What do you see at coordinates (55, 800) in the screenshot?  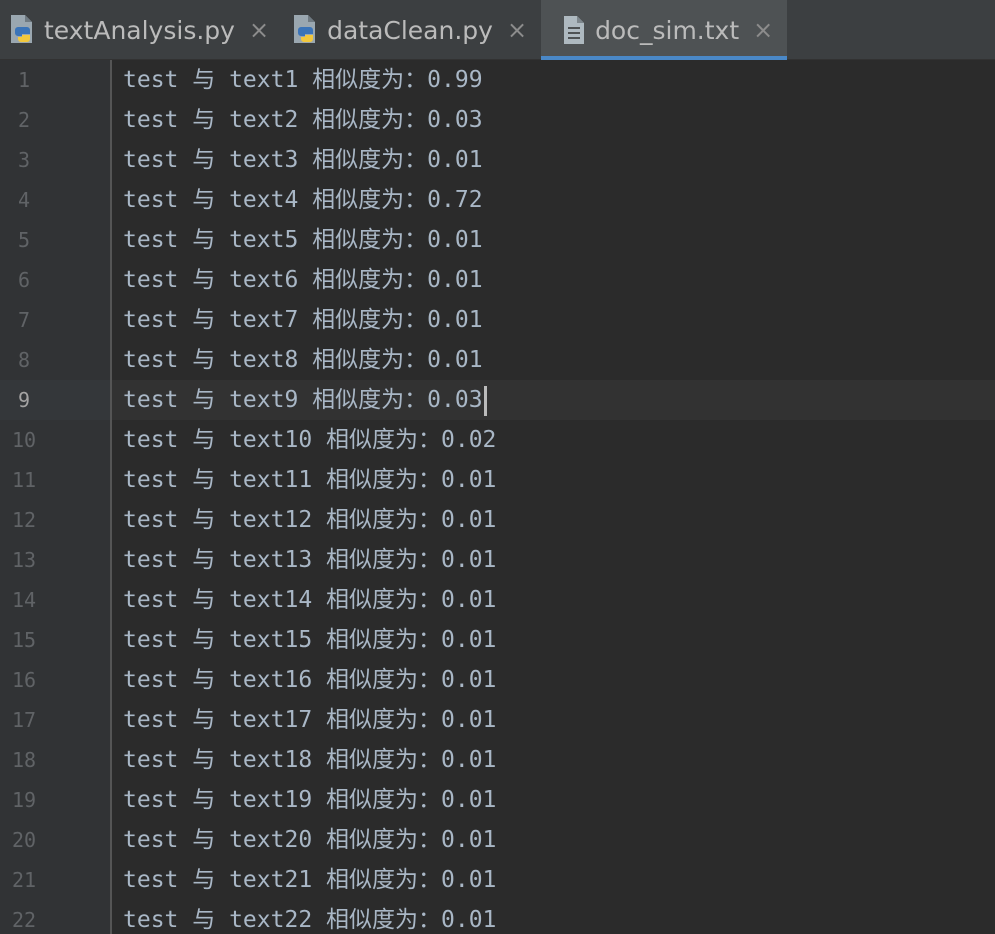 I see `line-number-cell: 19` at bounding box center [55, 800].